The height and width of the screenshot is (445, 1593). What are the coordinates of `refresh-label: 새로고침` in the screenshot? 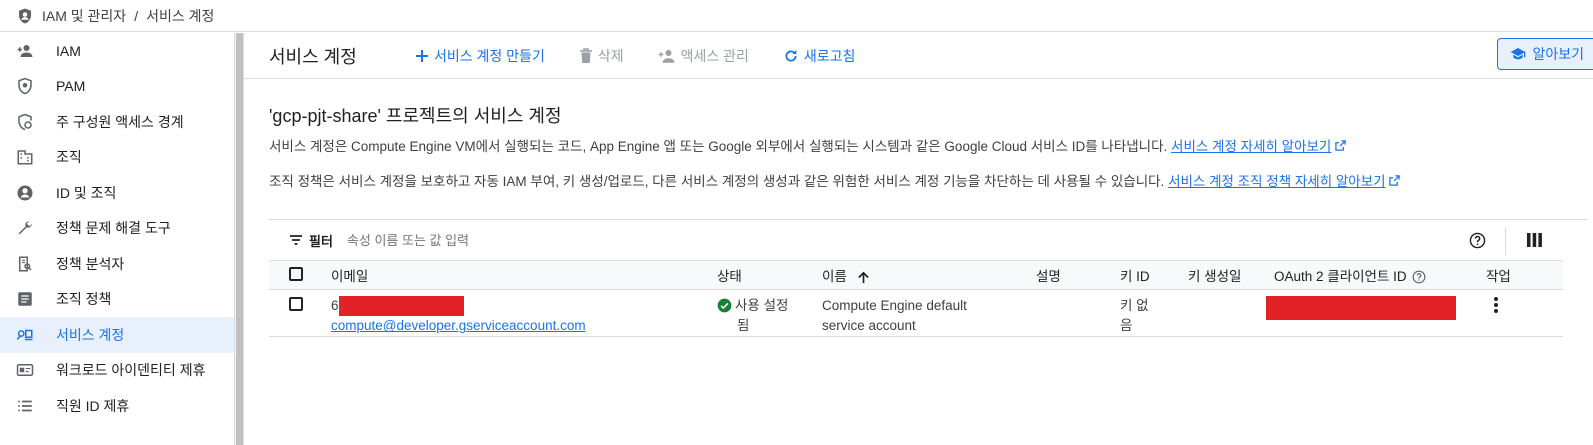 It's located at (829, 55).